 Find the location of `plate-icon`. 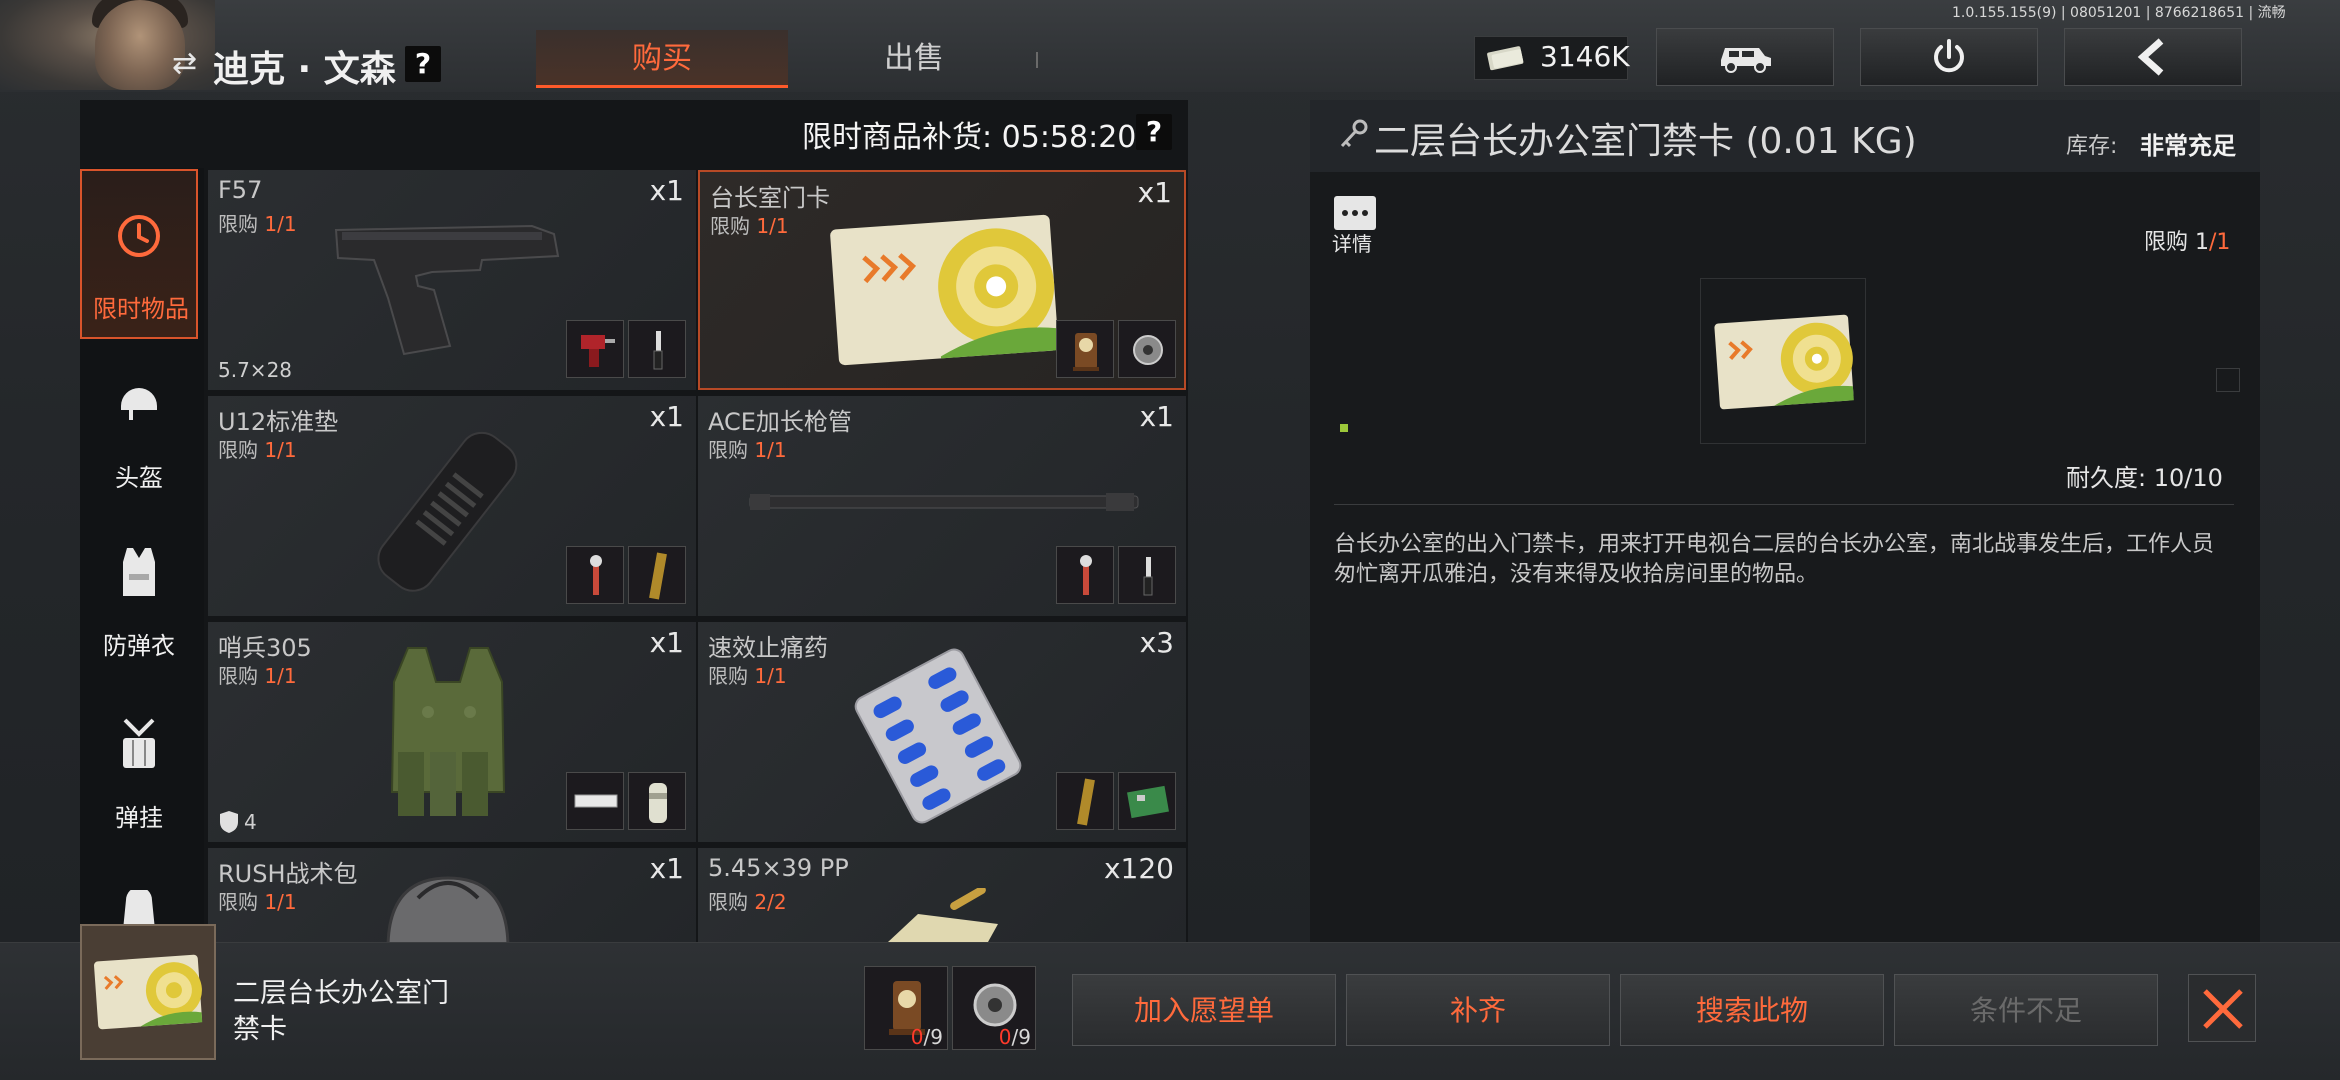

plate-icon is located at coordinates (596, 801).